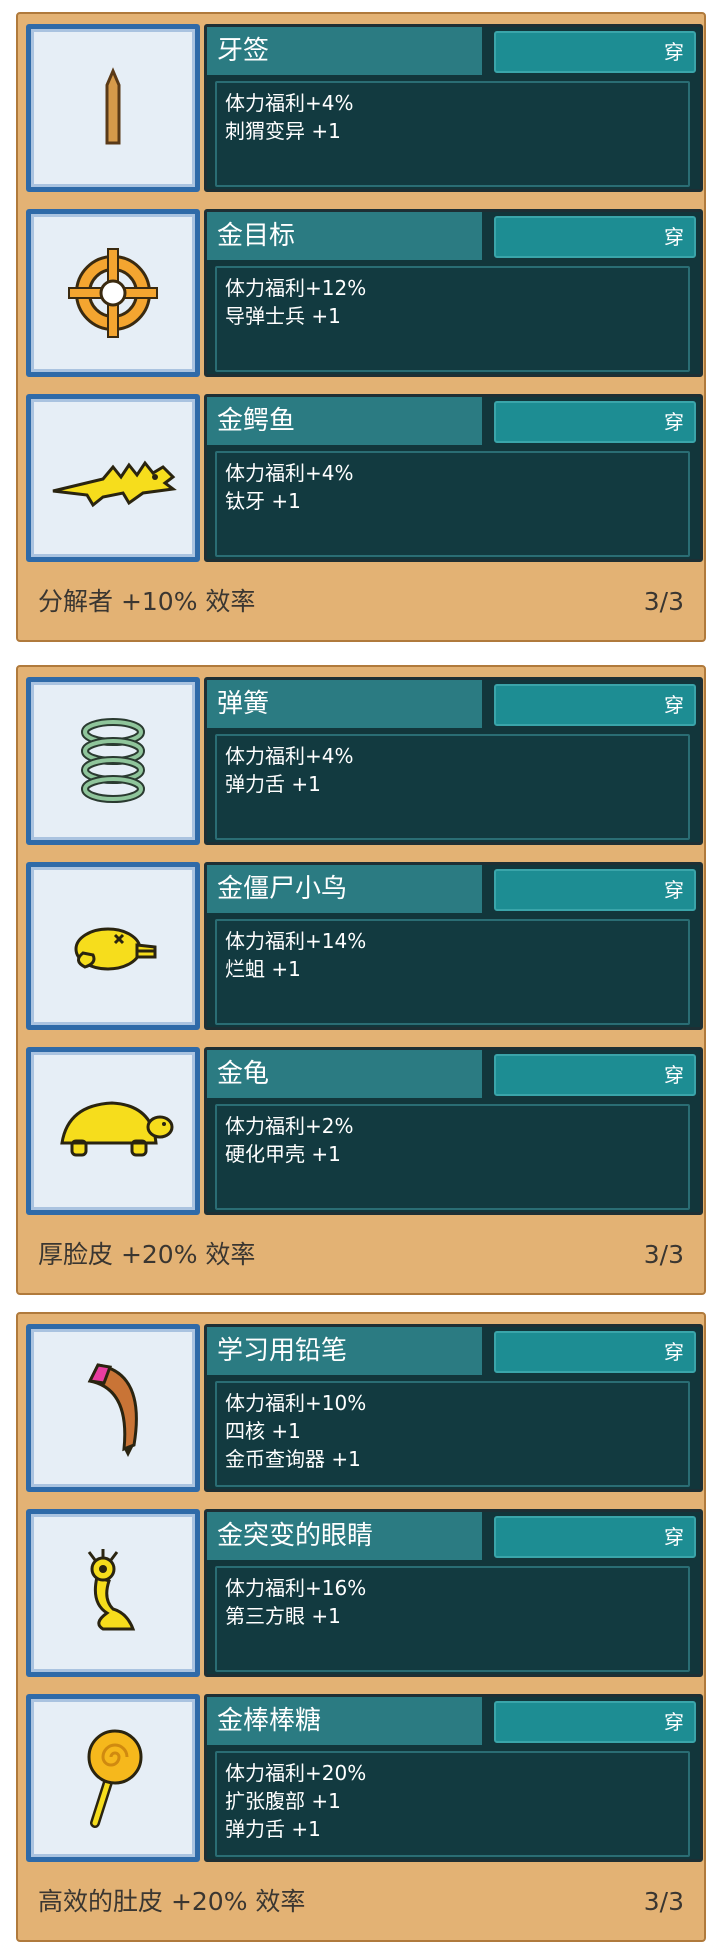  I want to click on set-bonus-label: 高效的肚皮 +20% 效率, so click(172, 1901).